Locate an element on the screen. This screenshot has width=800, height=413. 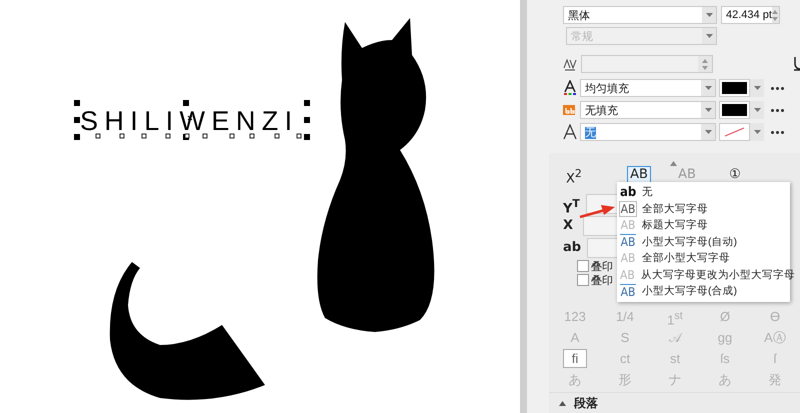
offset-label: Y$^{T}$ is located at coordinates (571, 204).